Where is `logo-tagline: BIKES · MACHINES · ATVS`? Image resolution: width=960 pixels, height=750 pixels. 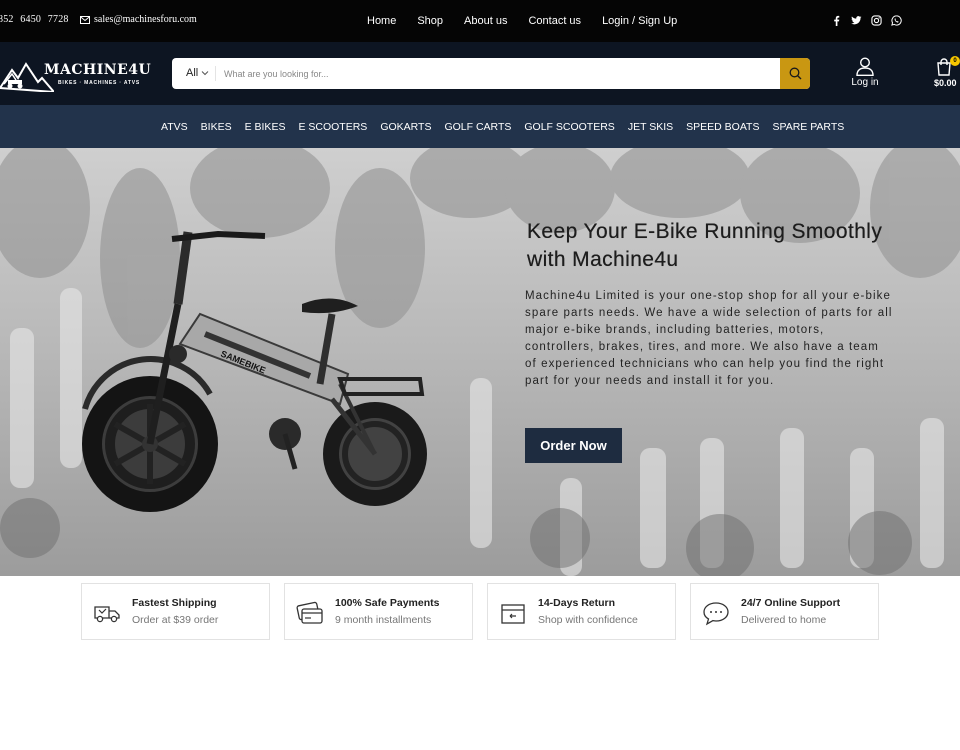
logo-tagline: BIKES · MACHINES · ATVS is located at coordinates (99, 83).